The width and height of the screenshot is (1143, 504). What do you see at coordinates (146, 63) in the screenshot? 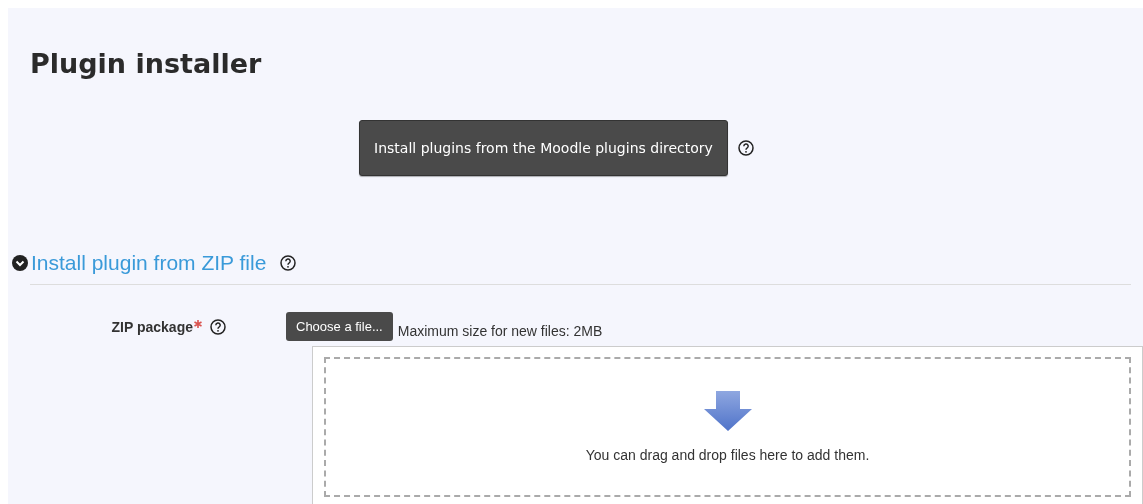
I see `page-title: Plugin installer` at bounding box center [146, 63].